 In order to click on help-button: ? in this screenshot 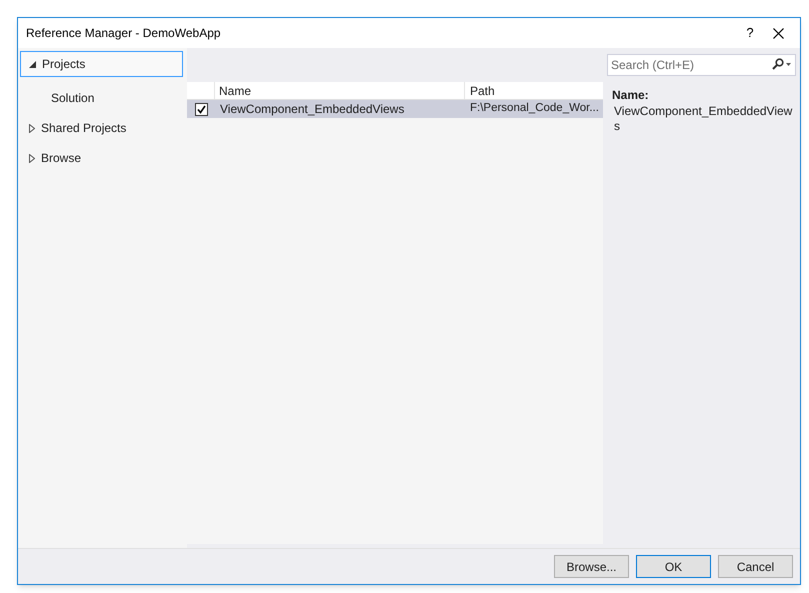, I will do `click(750, 33)`.